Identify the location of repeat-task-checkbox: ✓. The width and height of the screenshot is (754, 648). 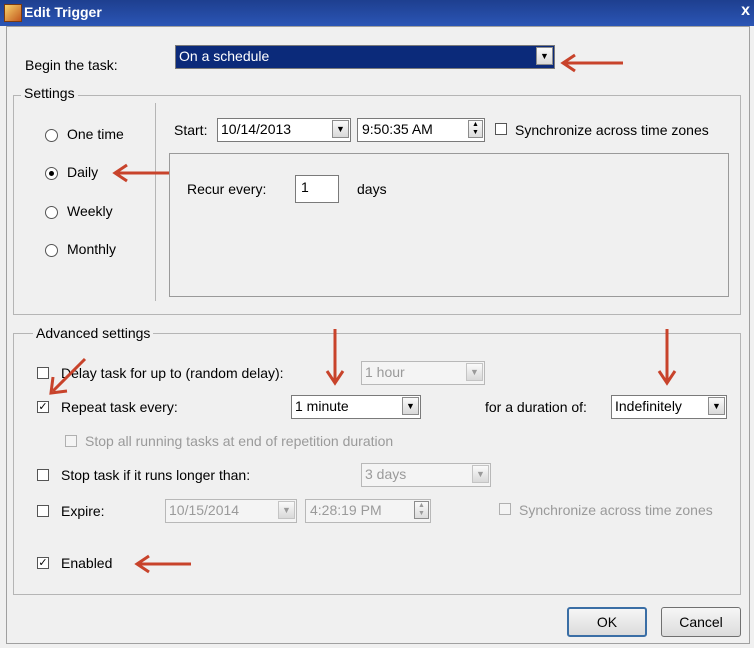
(43, 407).